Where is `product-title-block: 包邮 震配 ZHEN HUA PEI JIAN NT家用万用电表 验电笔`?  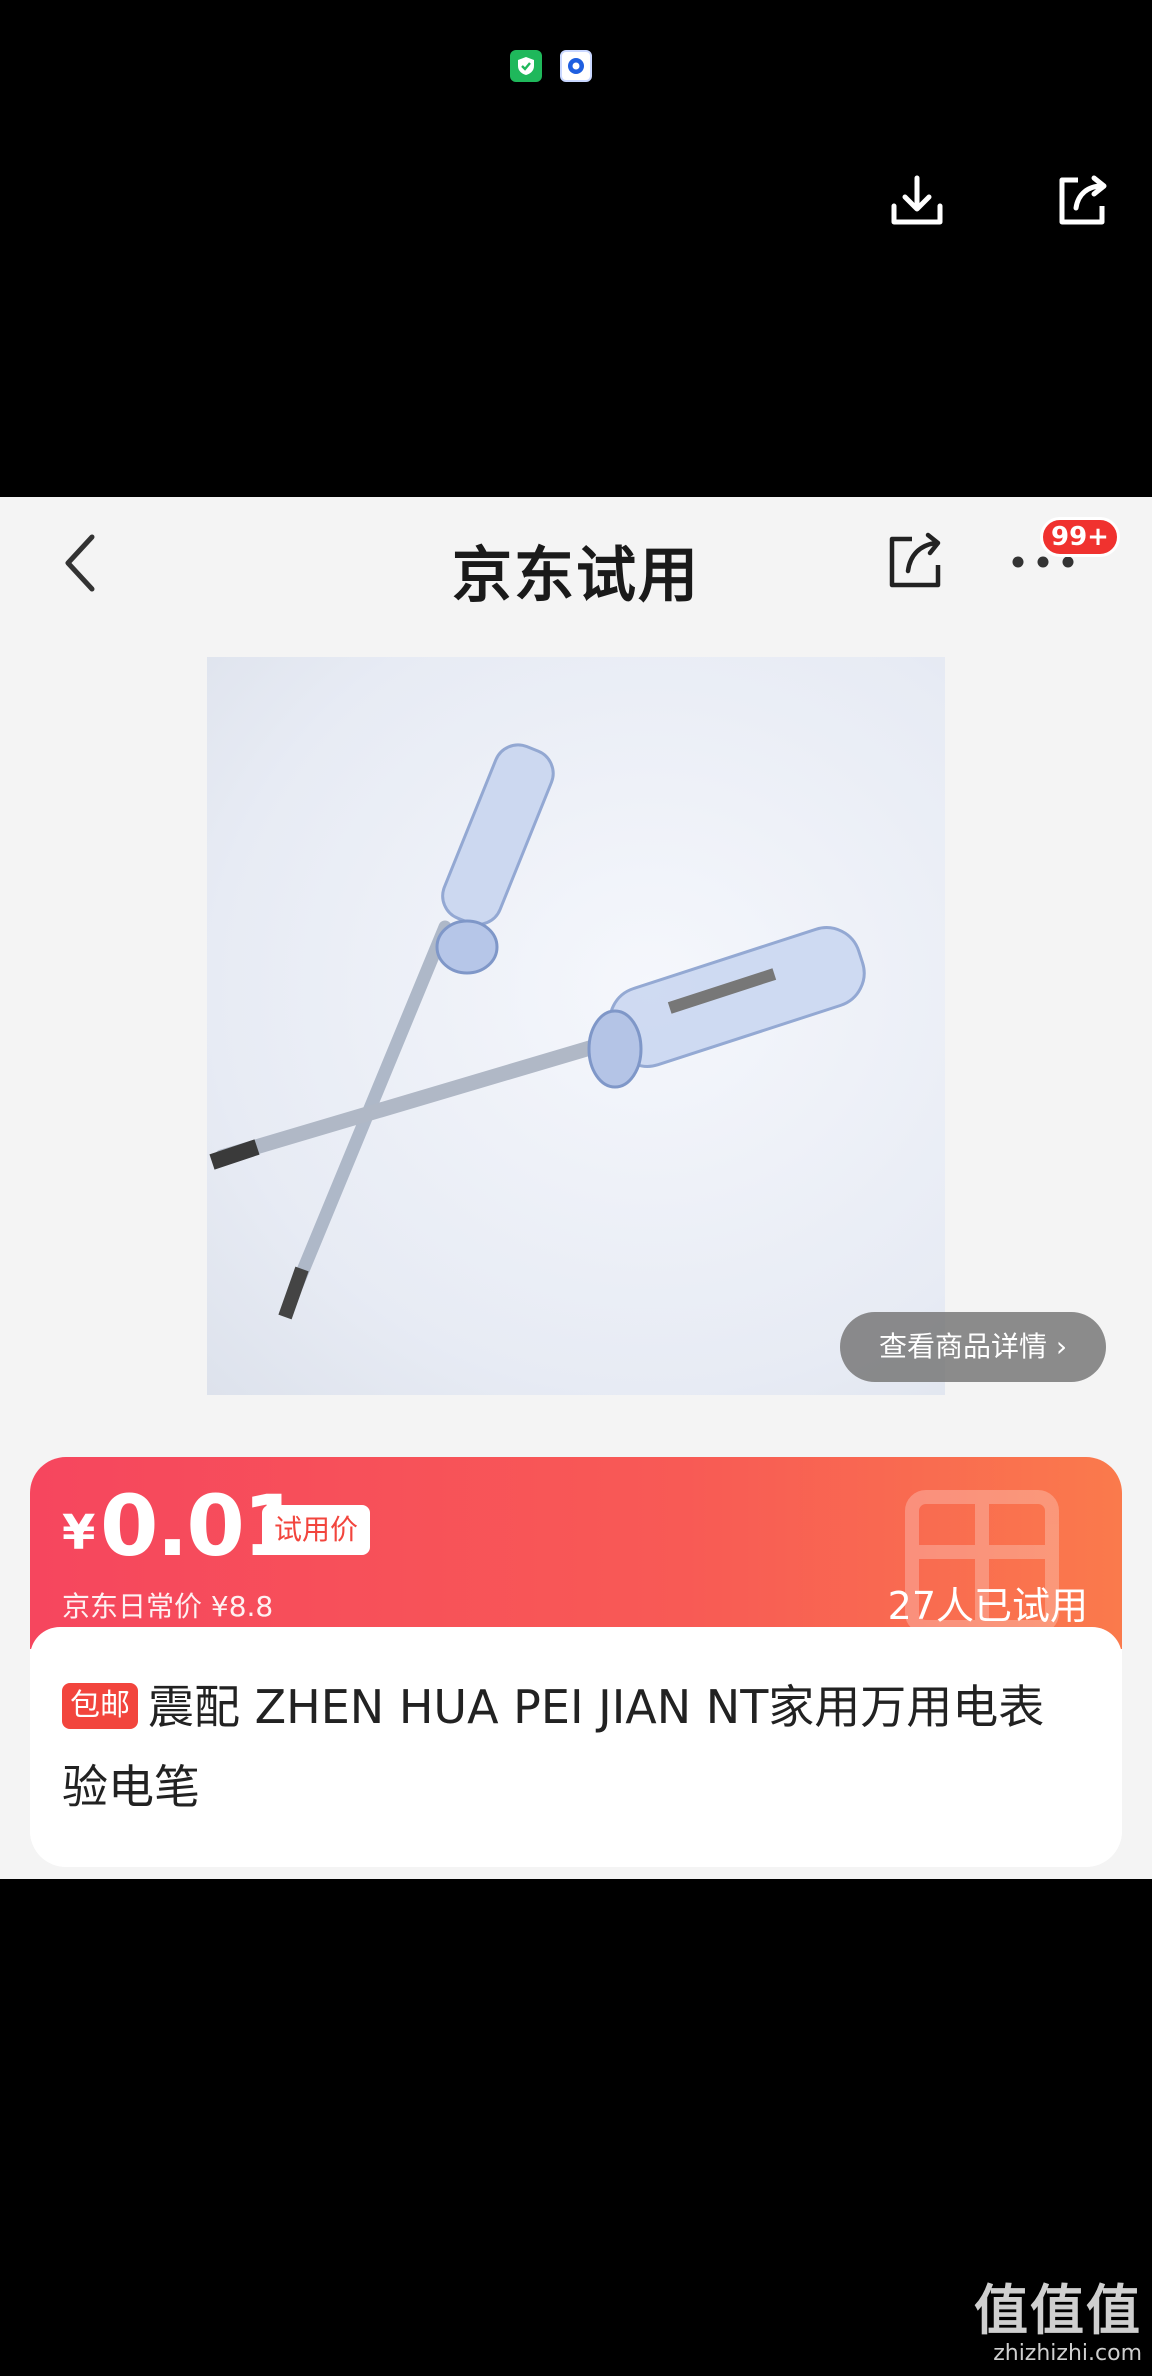 product-title-block: 包邮 震配 ZHEN HUA PEI JIAN NT家用万用电表 验电笔 is located at coordinates (575, 1747).